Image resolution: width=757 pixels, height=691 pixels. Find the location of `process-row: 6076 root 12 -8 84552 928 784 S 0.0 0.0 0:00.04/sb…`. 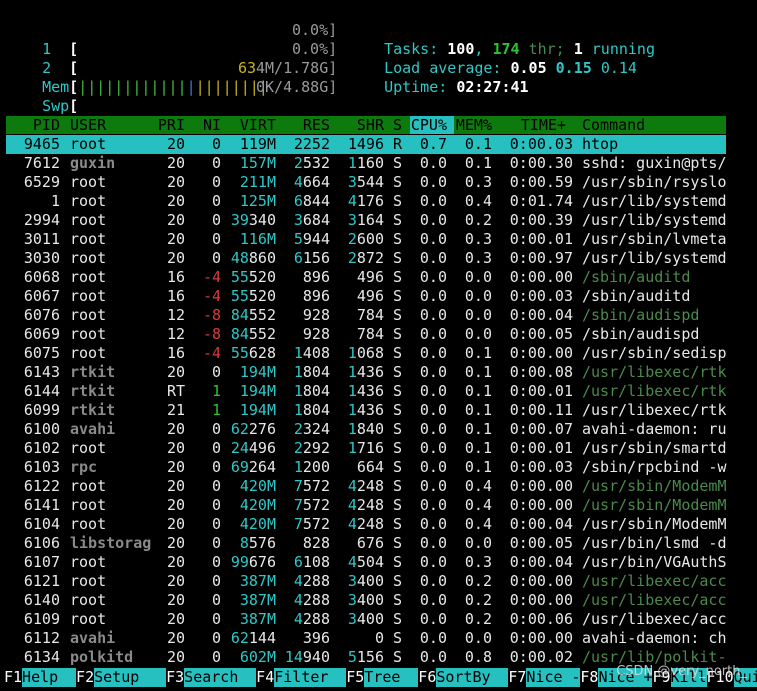

process-row: 6076 root 12 -8 84552 928 784 S 0.0 0.0 0:00.04/sb… is located at coordinates (378, 315).